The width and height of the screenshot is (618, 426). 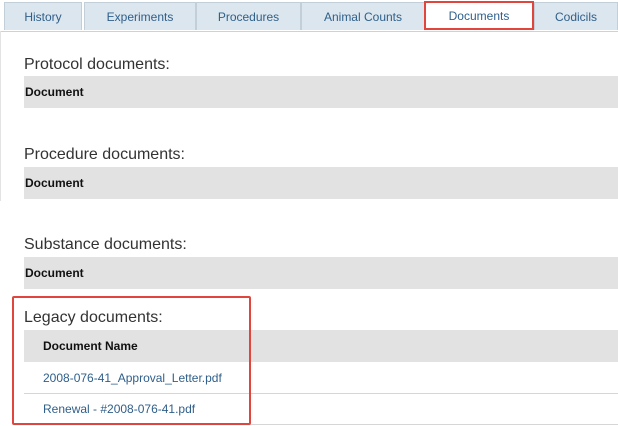 I want to click on protocol-documents-header: Document, so click(x=321, y=92).